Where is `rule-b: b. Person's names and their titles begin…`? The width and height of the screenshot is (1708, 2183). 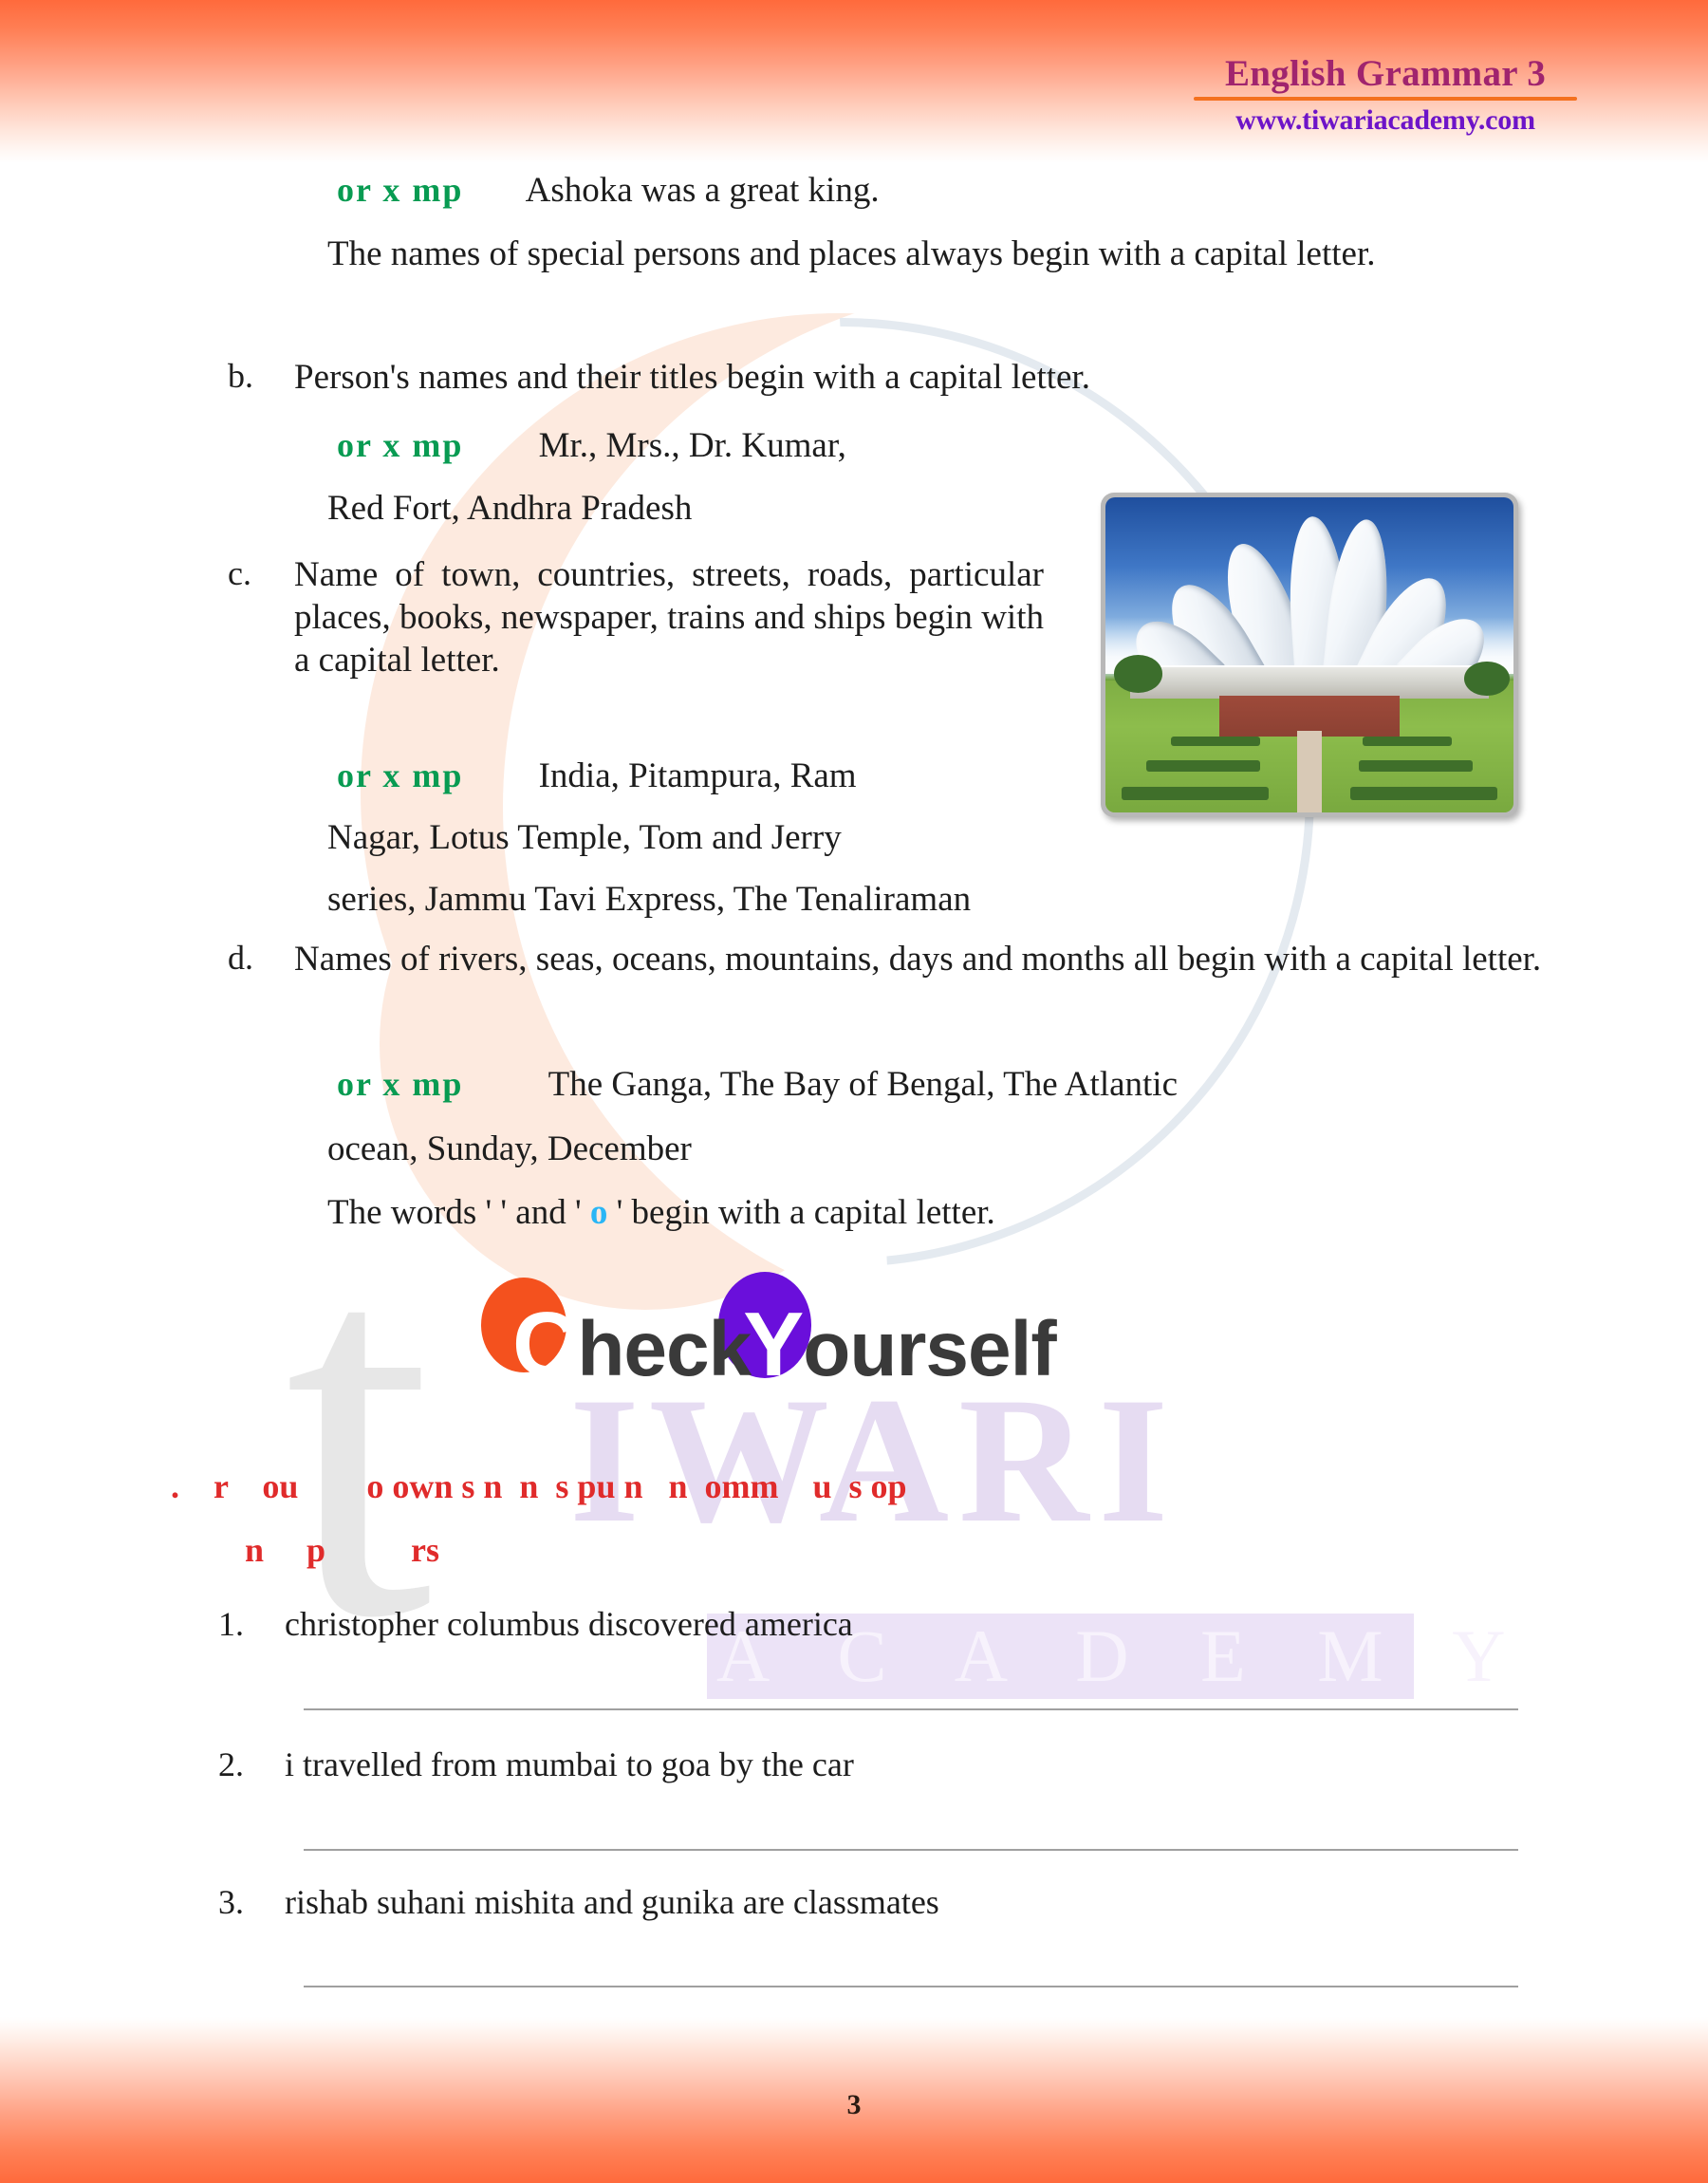
rule-b: b. Person's names and their titles begin… is located at coordinates (911, 377).